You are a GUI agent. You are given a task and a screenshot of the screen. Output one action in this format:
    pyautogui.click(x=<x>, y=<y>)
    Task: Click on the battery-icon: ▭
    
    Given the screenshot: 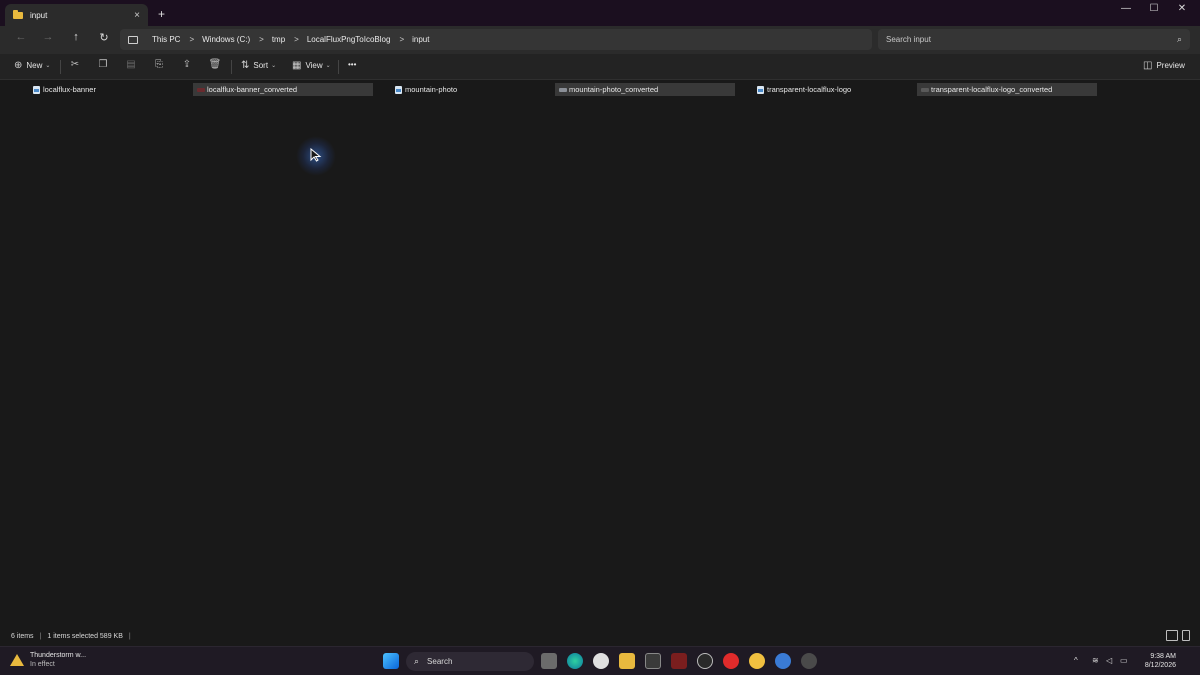 What is the action you would take?
    pyautogui.click(x=1124, y=660)
    